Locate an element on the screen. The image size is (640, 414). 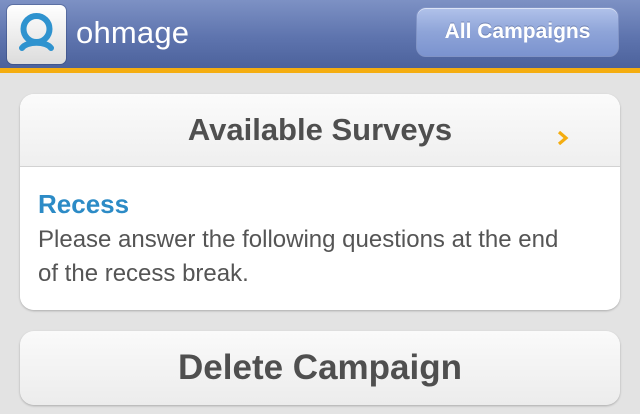
app-title: ohmage is located at coordinates (133, 32).